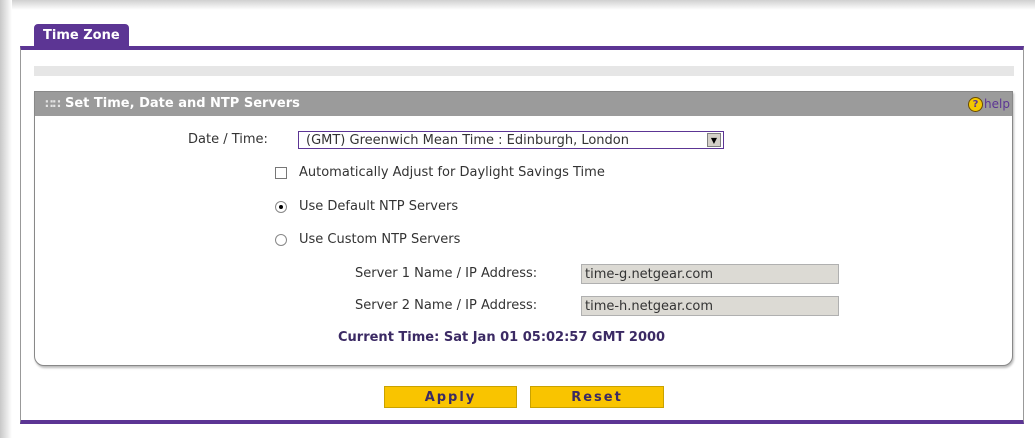 This screenshot has height=438, width=1035. Describe the element at coordinates (446, 273) in the screenshot. I see `server1-label: Server 1 Name / IP Address:` at that location.